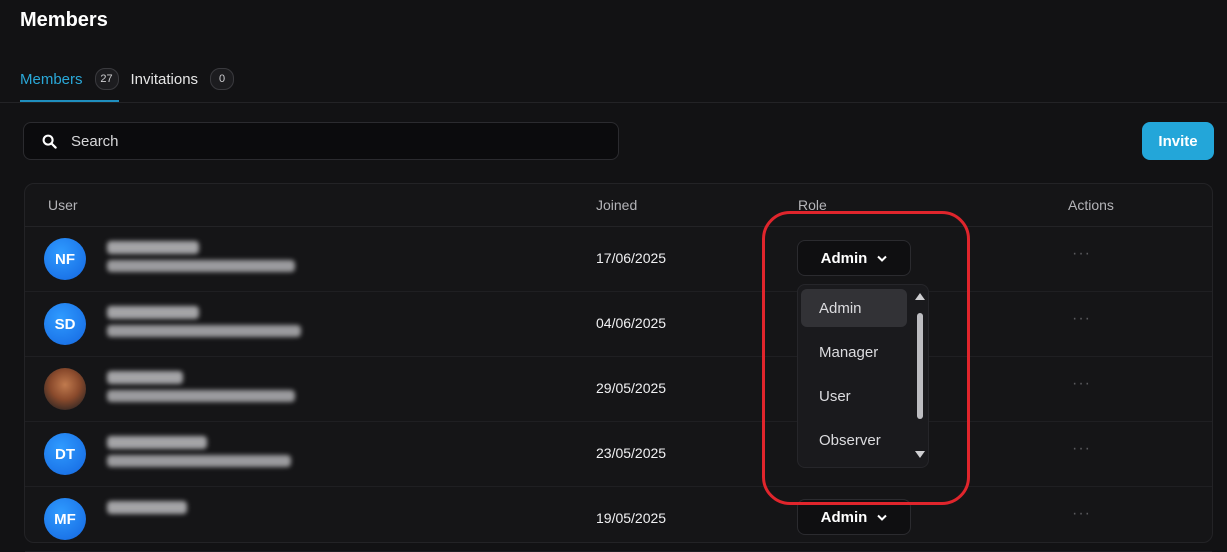 The image size is (1227, 552). What do you see at coordinates (164, 79) in the screenshot?
I see `tab-invitations-label: Invitations` at bounding box center [164, 79].